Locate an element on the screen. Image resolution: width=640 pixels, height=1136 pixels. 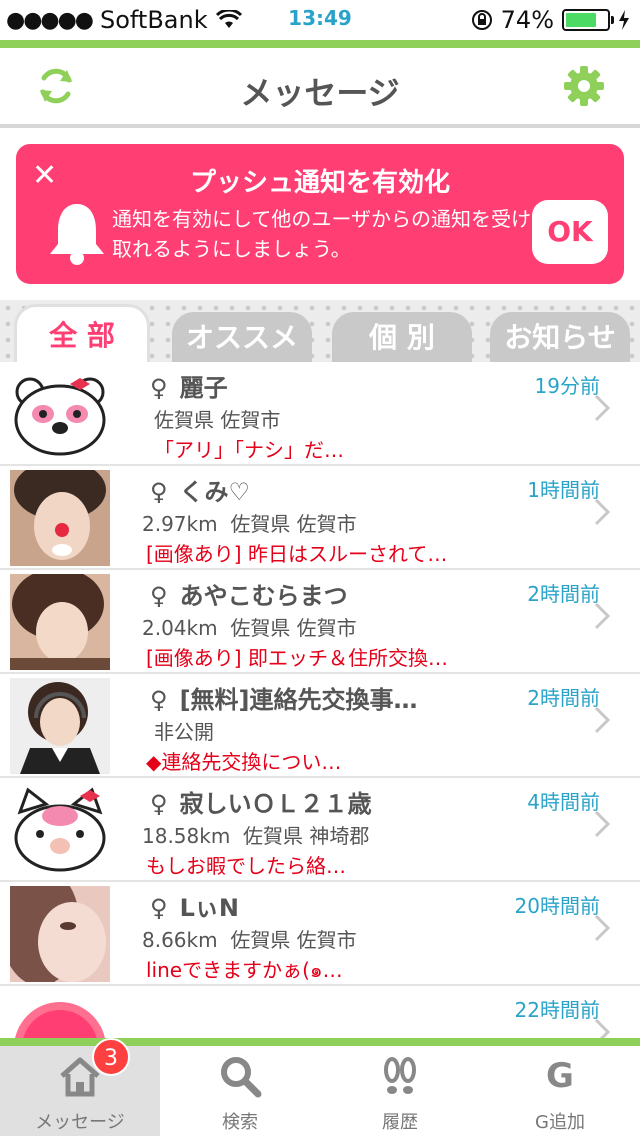
location-line: 2.04km 佐賀県 佐賀市 is located at coordinates (249, 626).